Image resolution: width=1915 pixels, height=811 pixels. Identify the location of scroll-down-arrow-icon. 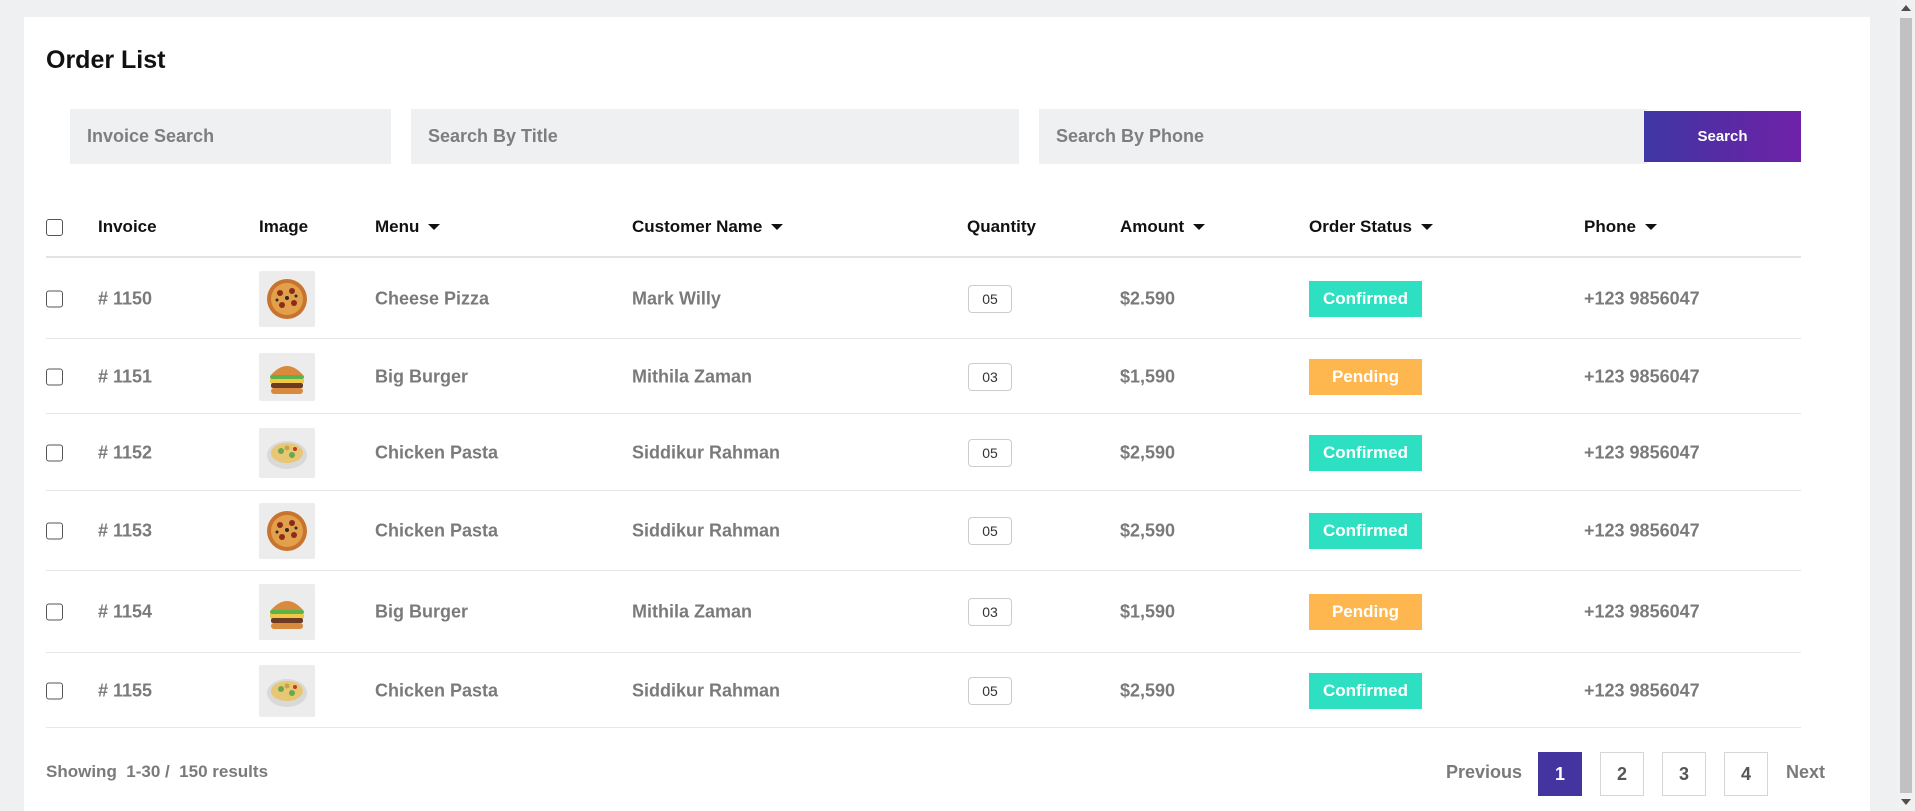
(1906, 802).